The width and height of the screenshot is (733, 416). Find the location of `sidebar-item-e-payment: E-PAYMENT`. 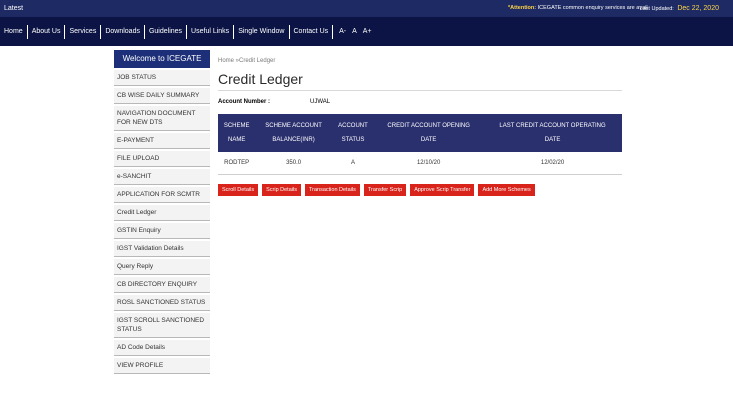

sidebar-item-e-payment: E-PAYMENT is located at coordinates (162, 141).